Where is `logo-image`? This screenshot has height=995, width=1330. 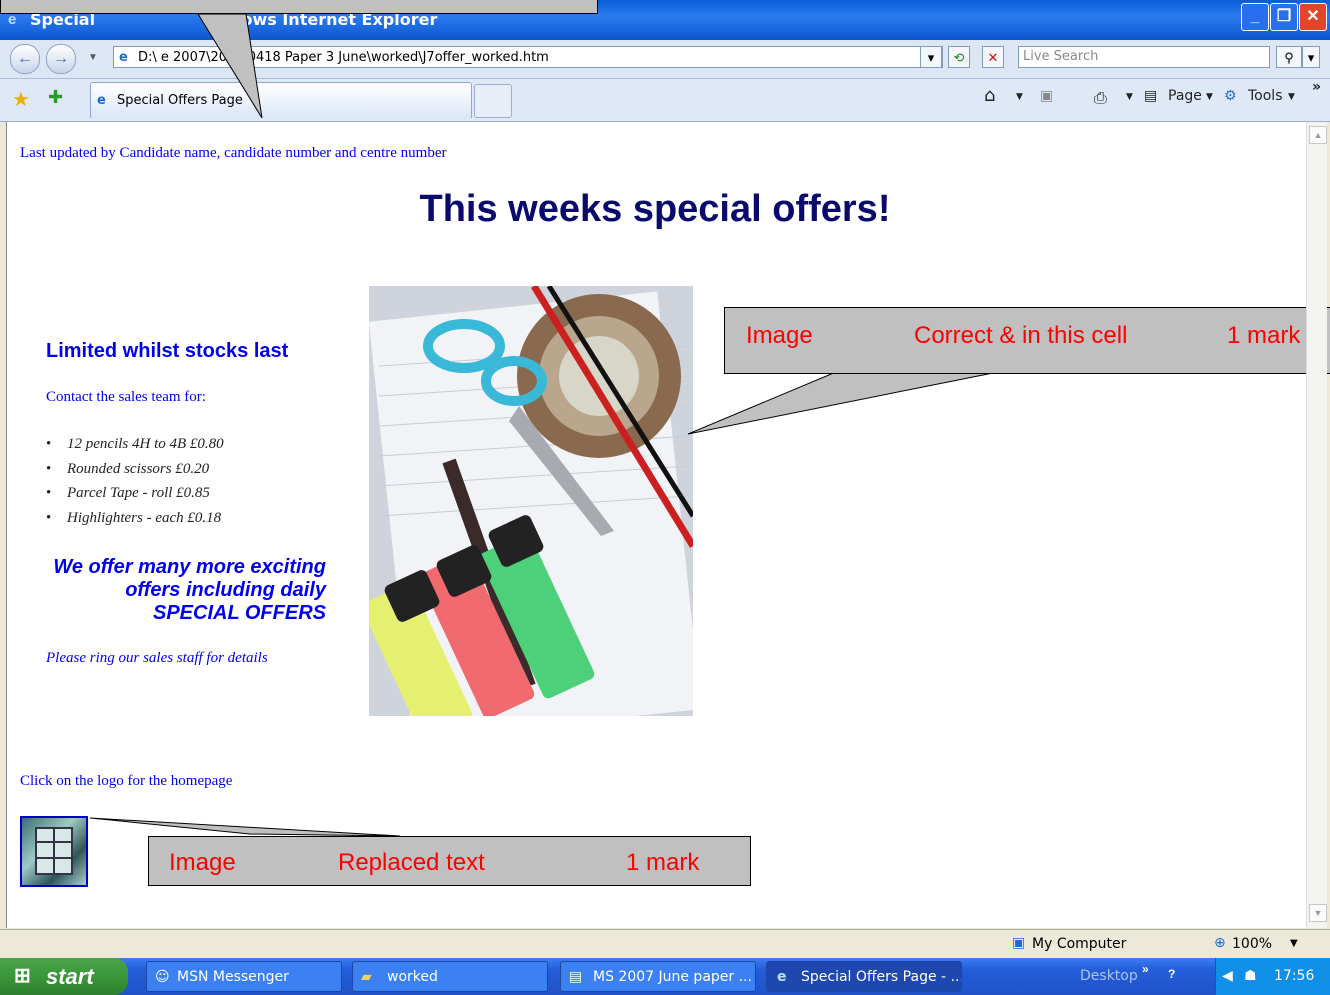 logo-image is located at coordinates (54, 851).